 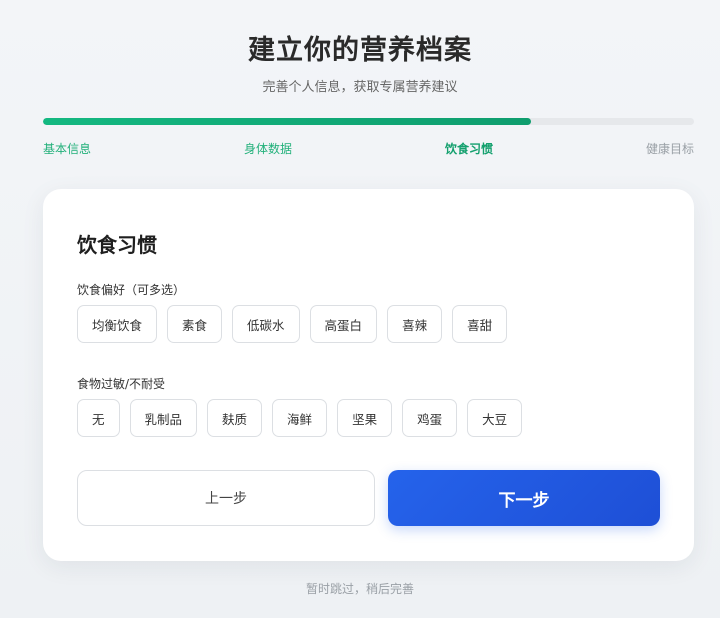 What do you see at coordinates (360, 588) in the screenshot?
I see `skip-link: 暂时跳过，稍后完善` at bounding box center [360, 588].